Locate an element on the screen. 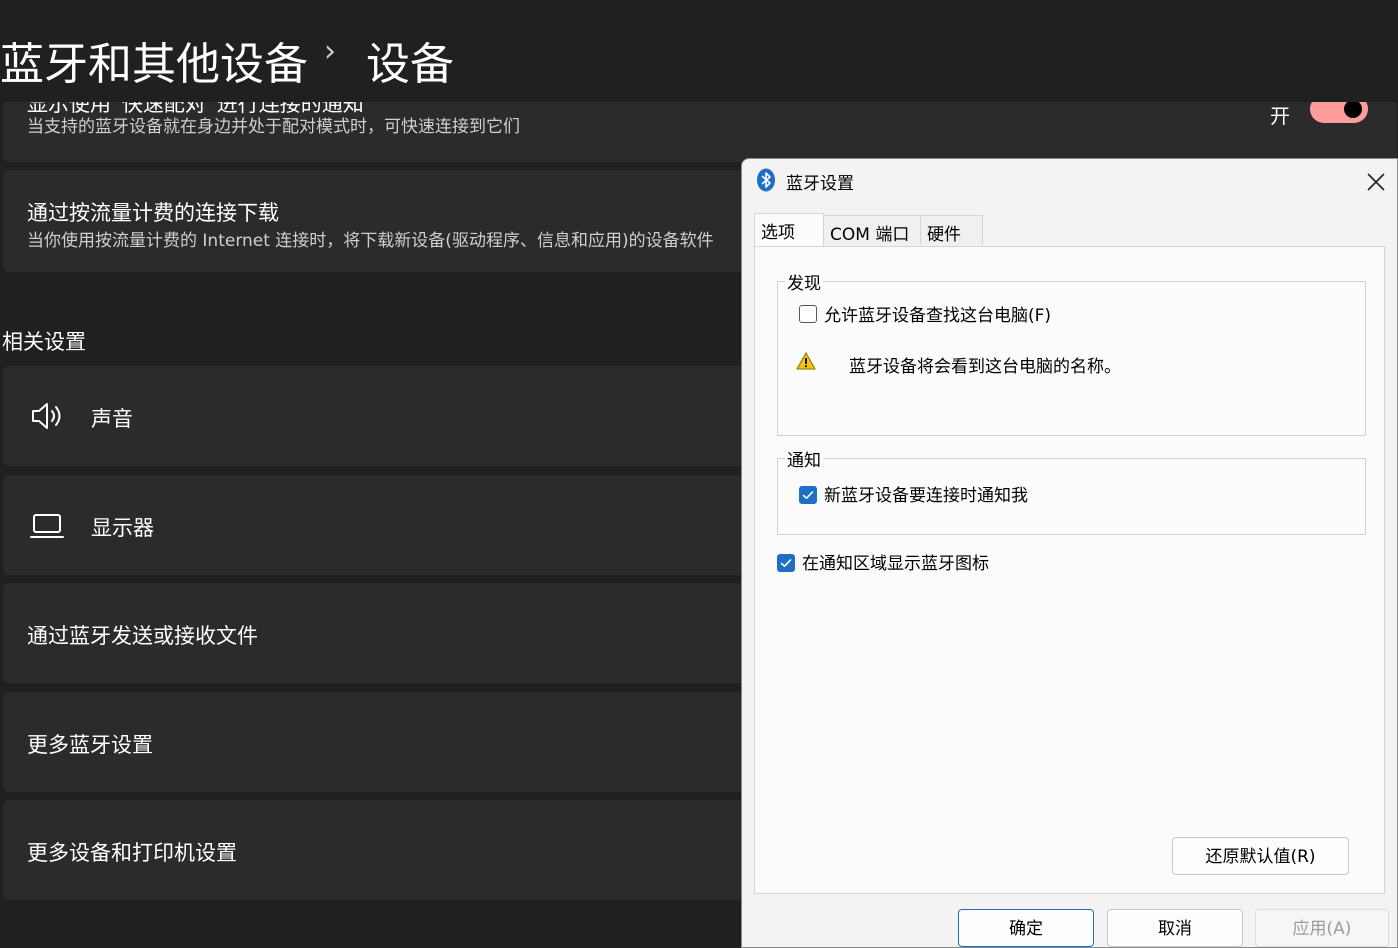 The image size is (1398, 948). discovery-group: 发现 允许蓝牙设备查找这台电脑(F) 蓝牙设备将会看到这台电脑的名称。 is located at coordinates (1071, 352).